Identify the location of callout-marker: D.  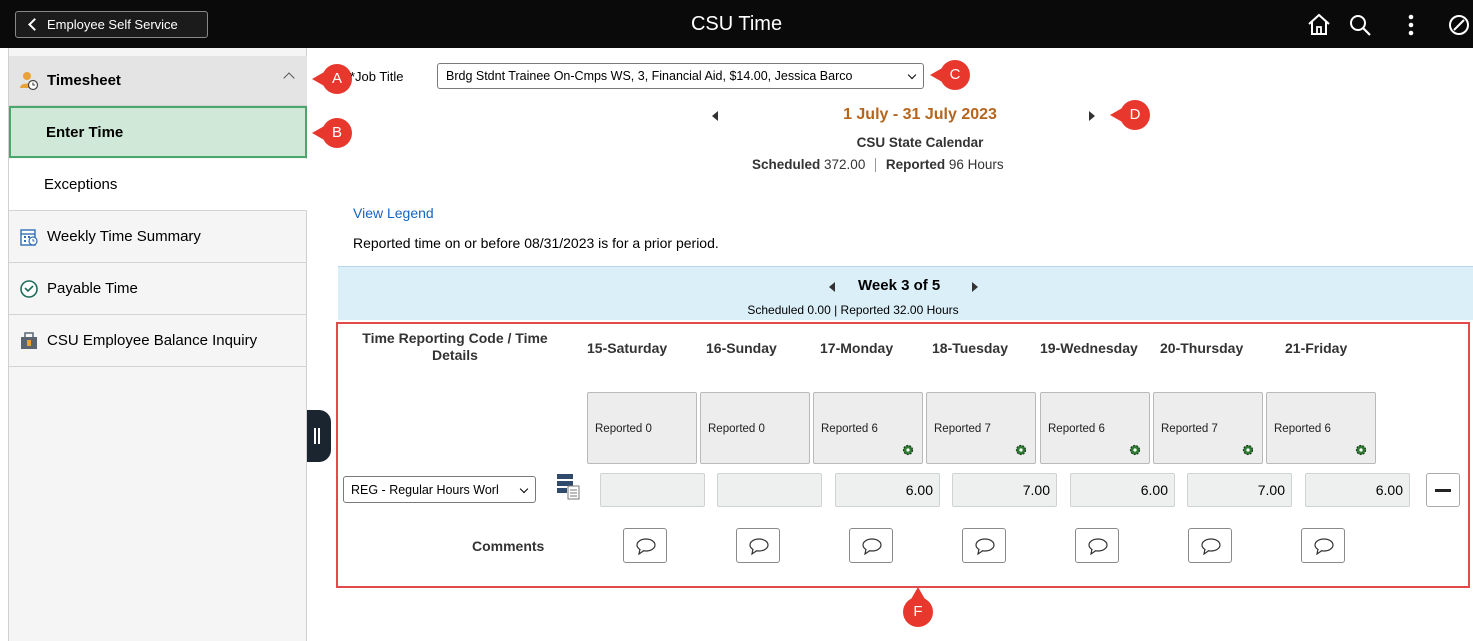
(1130, 115).